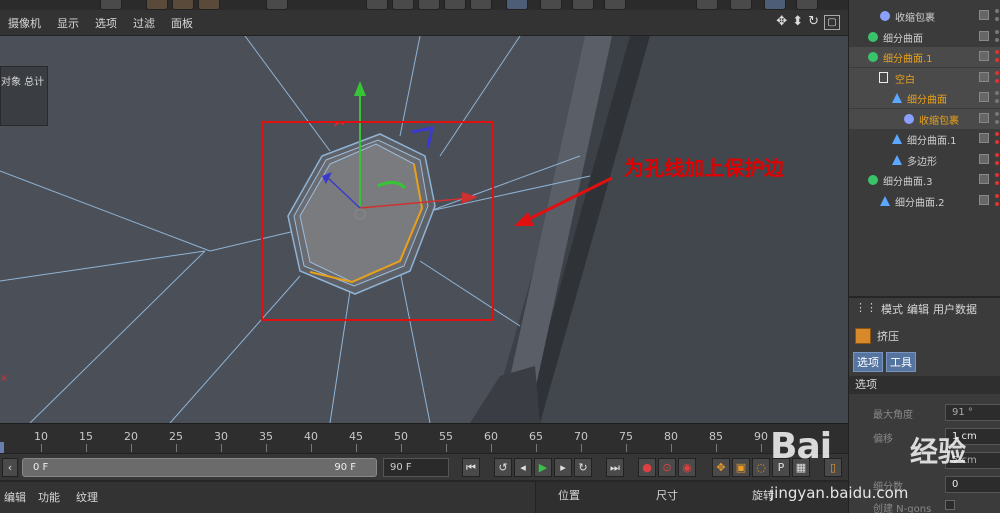  Describe the element at coordinates (543, 467) in the screenshot. I see `play-icon: ▶` at that location.